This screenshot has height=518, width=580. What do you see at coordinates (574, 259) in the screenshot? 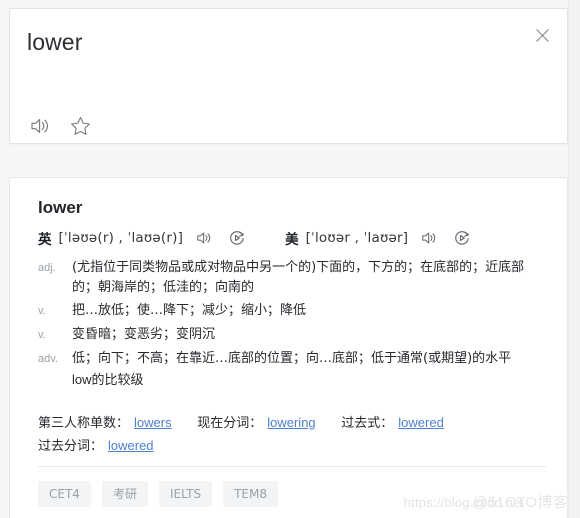
I see `scrollbar-track` at bounding box center [574, 259].